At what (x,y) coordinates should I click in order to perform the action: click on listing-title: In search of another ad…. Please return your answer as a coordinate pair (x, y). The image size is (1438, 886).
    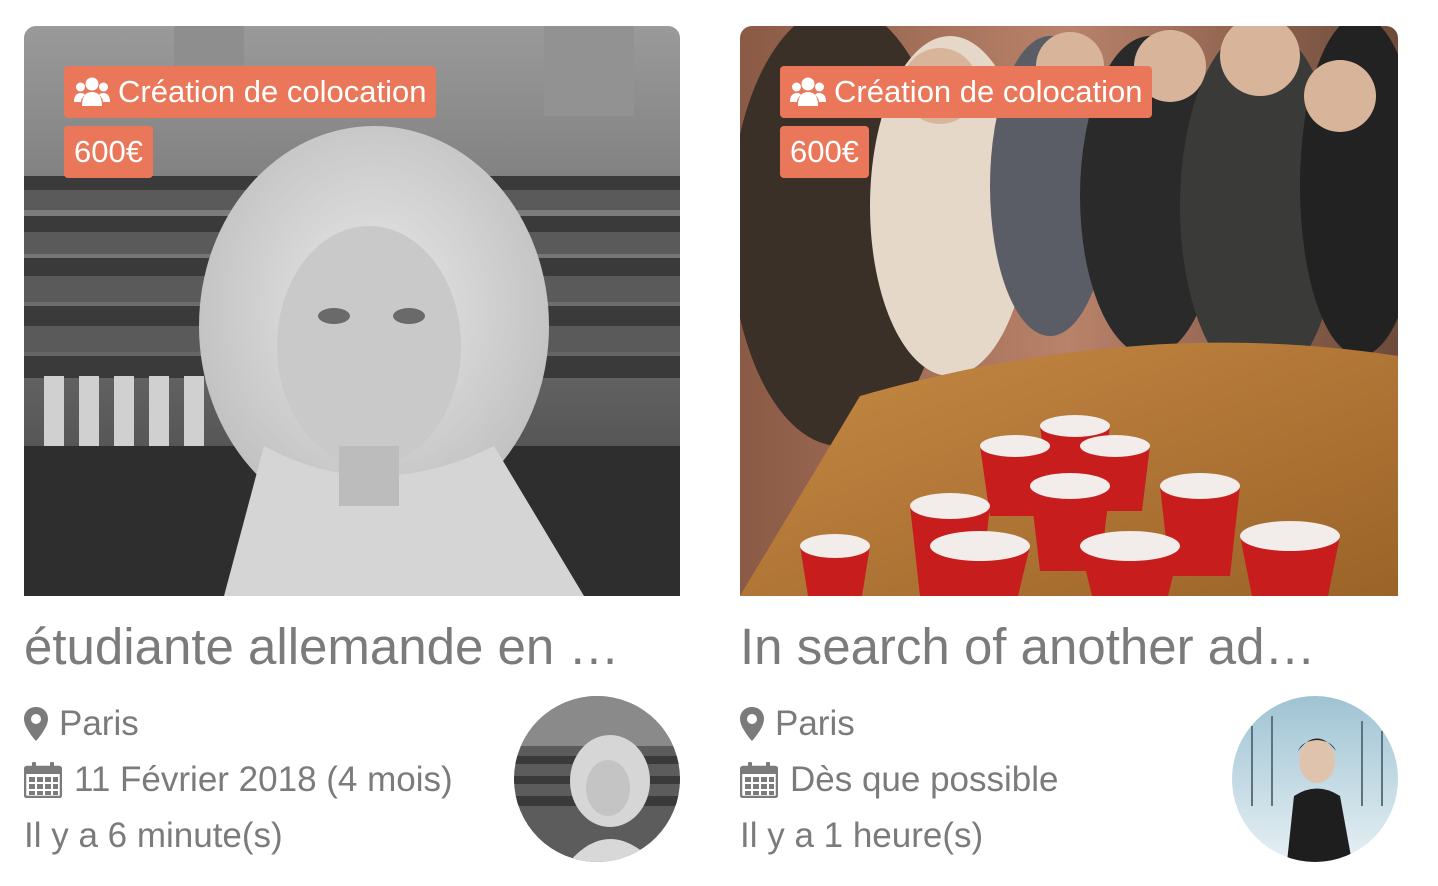
    Looking at the image, I should click on (1069, 647).